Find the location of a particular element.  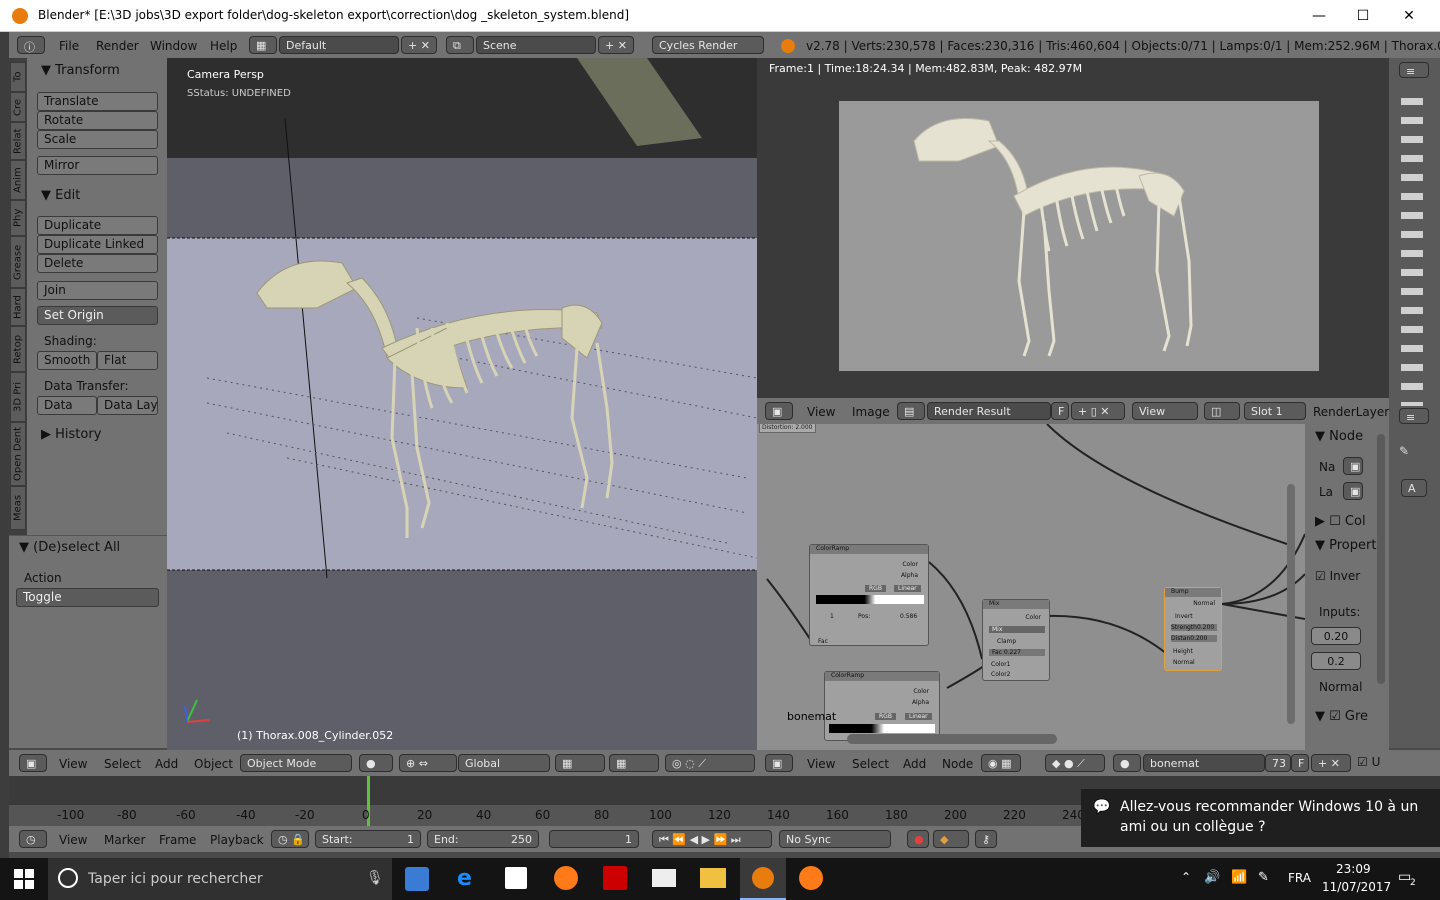

horizontal-scrollbar is located at coordinates (952, 739).